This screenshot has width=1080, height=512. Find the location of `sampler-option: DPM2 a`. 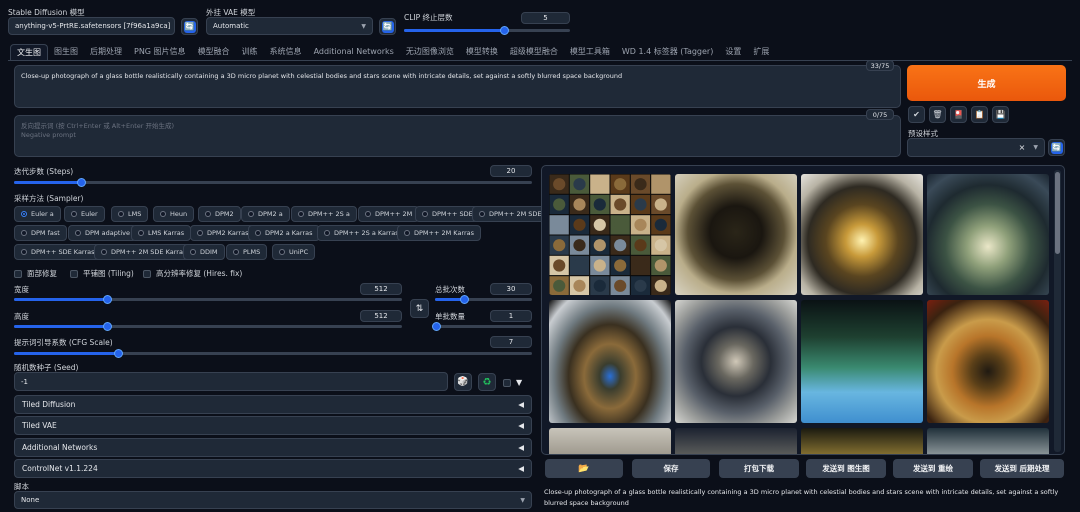

sampler-option: DPM2 a is located at coordinates (265, 214).